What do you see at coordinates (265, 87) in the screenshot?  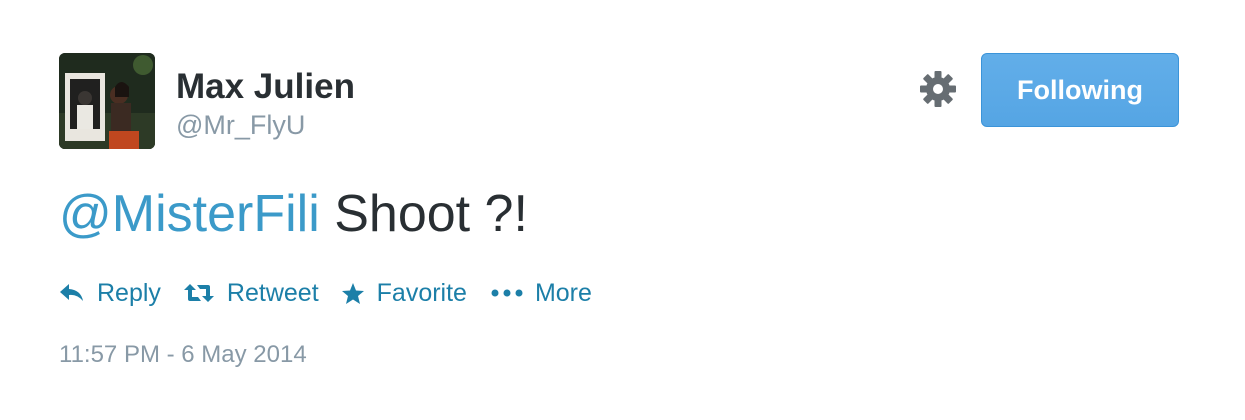 I see `user-display-name: Max Julien` at bounding box center [265, 87].